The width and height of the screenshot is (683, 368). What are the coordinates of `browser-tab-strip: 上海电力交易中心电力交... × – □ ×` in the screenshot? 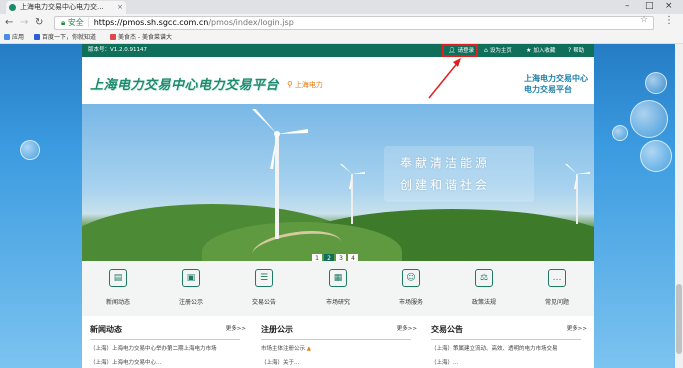 It's located at (341, 7).